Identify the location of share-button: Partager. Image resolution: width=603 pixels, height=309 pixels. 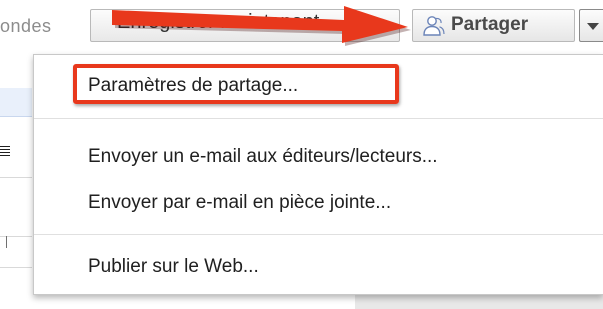
(493, 25).